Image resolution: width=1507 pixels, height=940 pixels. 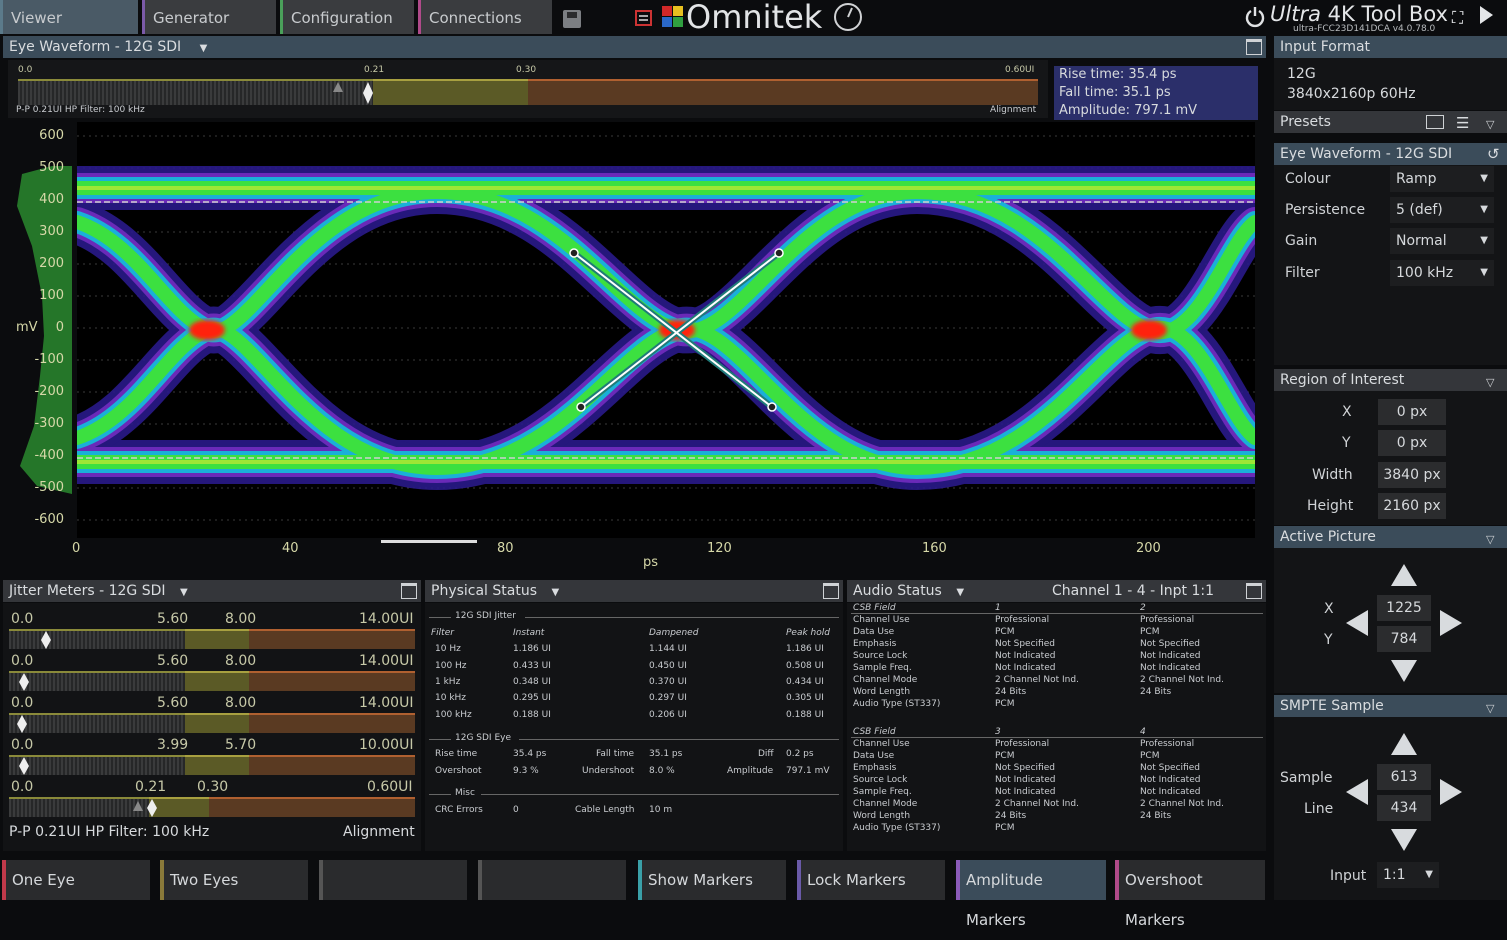 What do you see at coordinates (1442, 210) in the screenshot?
I see `persistence-select: 5 (def) ▼` at bounding box center [1442, 210].